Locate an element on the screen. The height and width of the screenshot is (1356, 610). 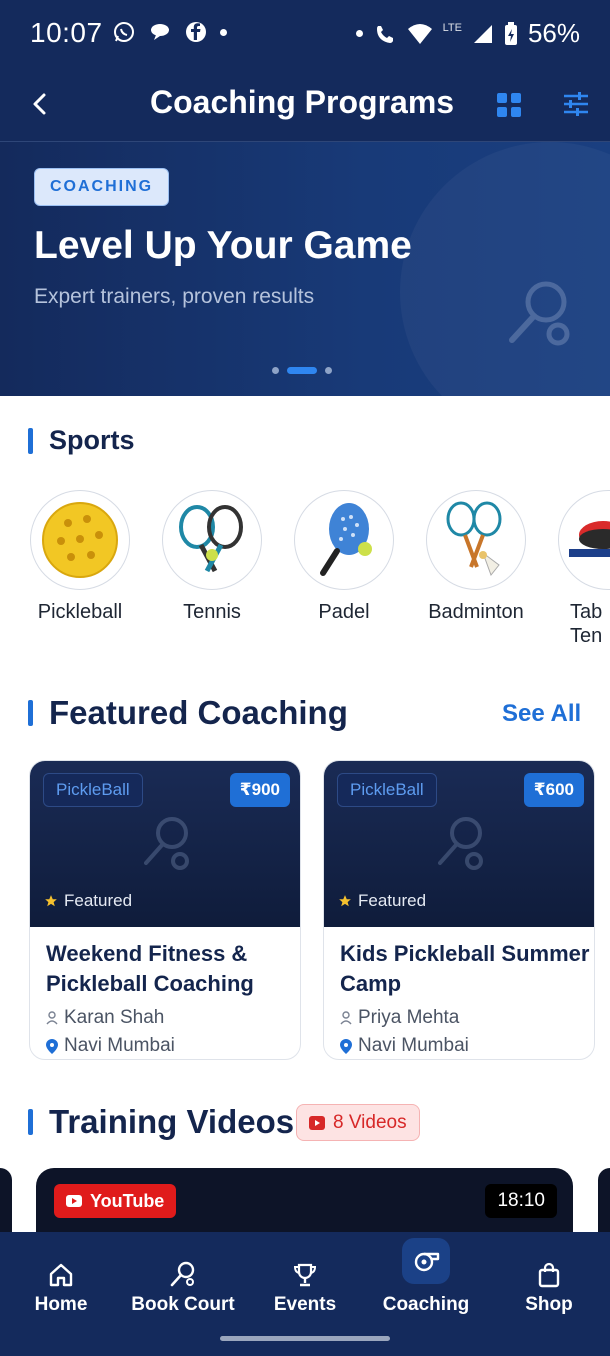
notification-icons is located at coordinates (169, 32).